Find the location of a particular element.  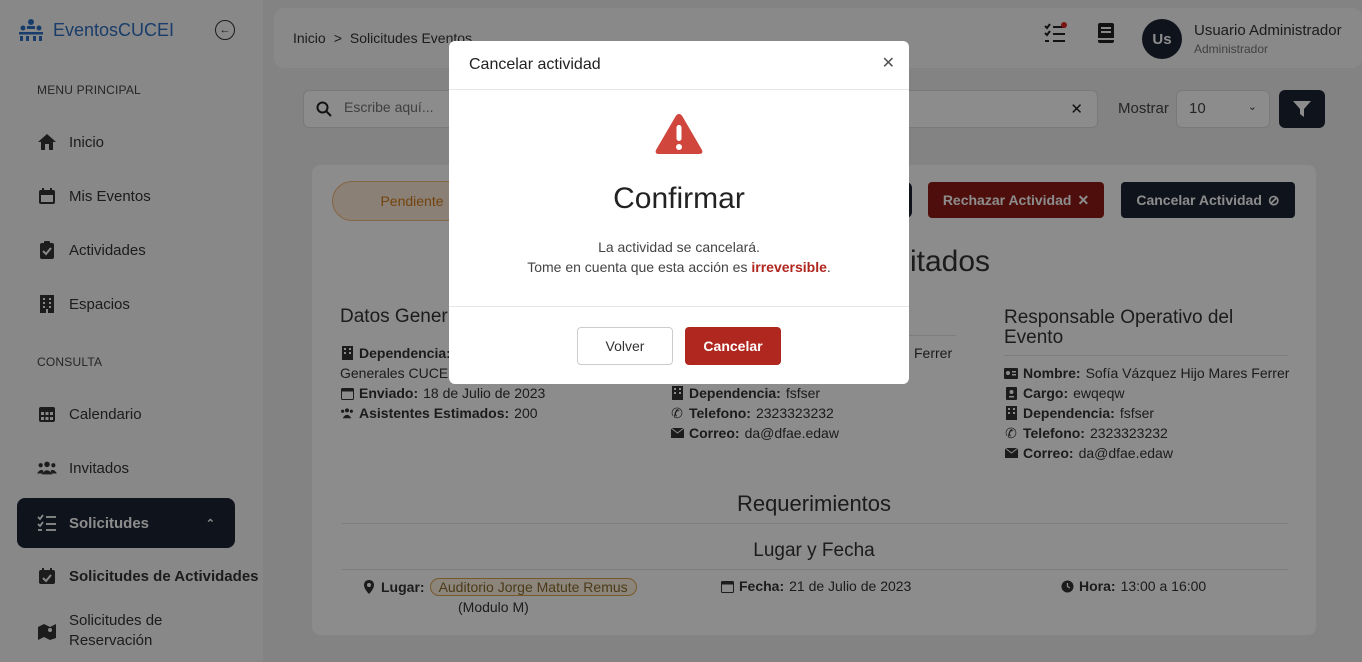

dialog-header: Cancelar actividad ✕ is located at coordinates (679, 65).